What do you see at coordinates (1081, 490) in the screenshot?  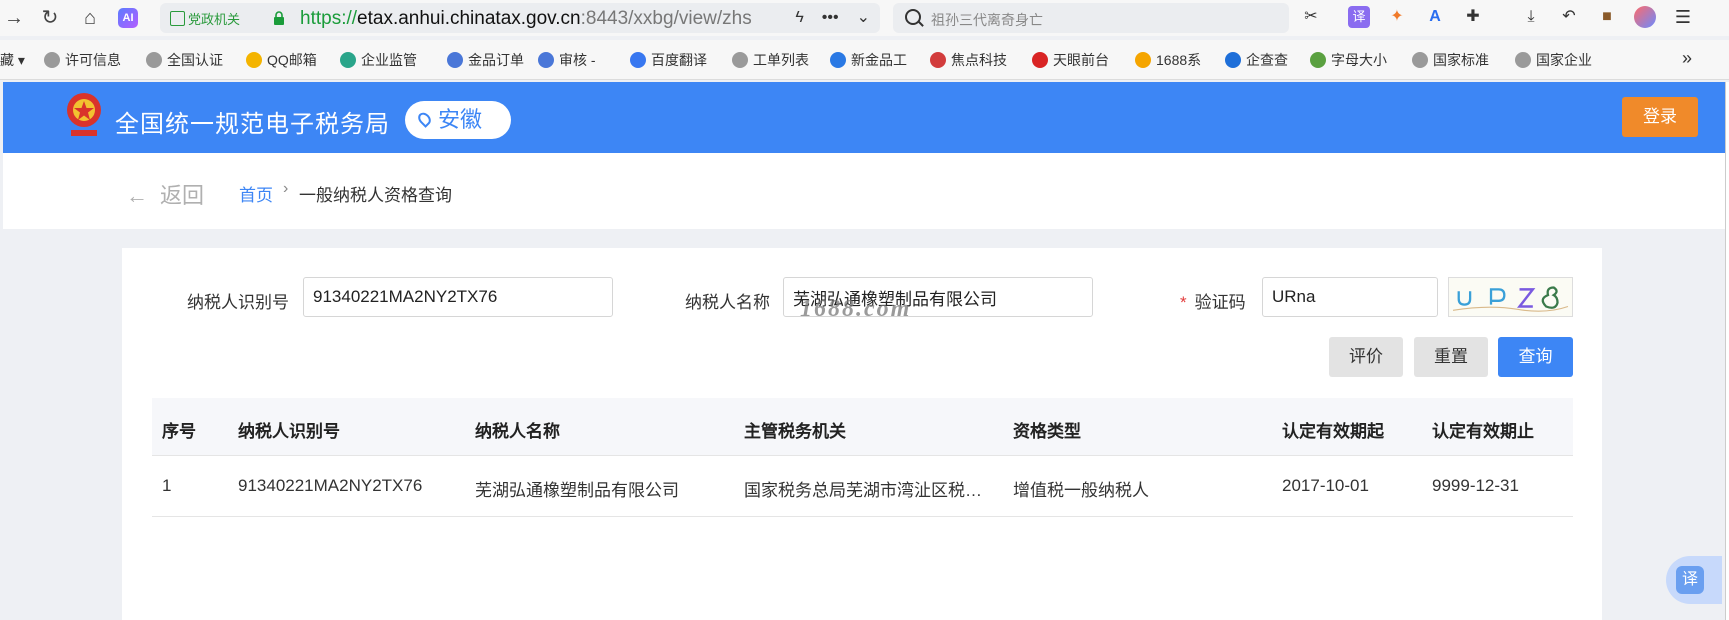 I see `cell-qualification-type: 增值税一般纳税人` at bounding box center [1081, 490].